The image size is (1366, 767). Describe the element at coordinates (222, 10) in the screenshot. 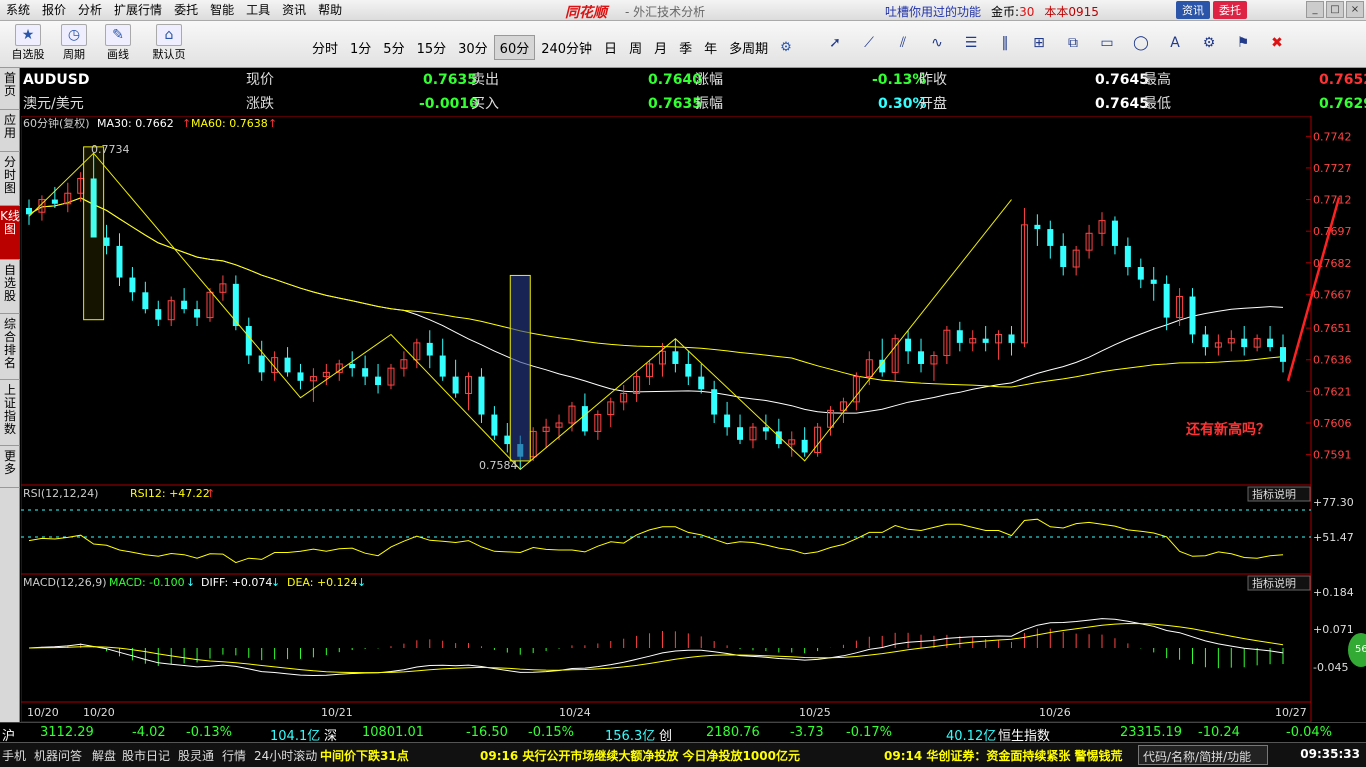

I see `menu-smart: 智能` at that location.